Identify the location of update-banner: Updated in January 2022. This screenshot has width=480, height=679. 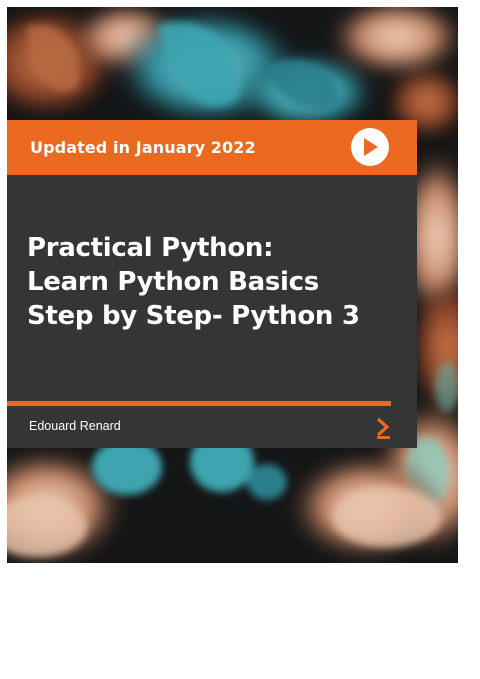
(212, 147).